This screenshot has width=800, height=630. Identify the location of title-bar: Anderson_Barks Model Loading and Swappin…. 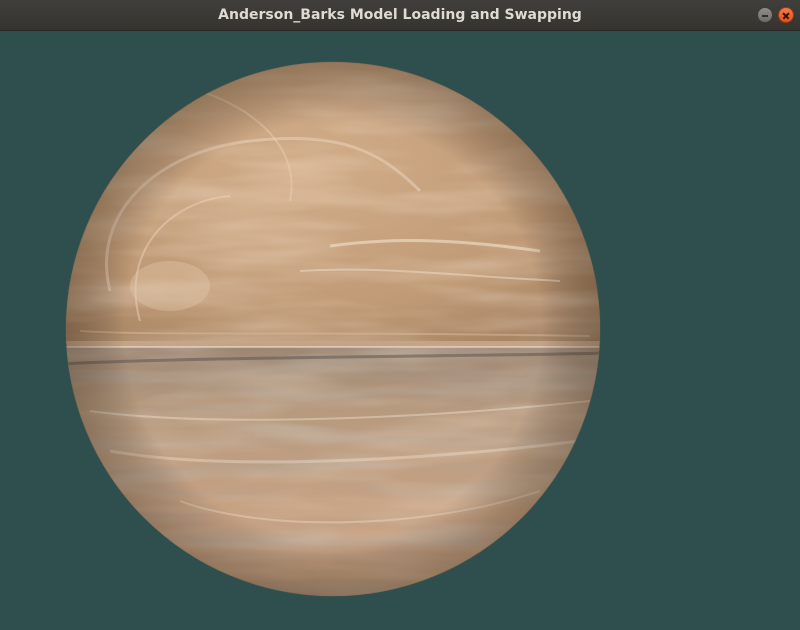
(400, 15).